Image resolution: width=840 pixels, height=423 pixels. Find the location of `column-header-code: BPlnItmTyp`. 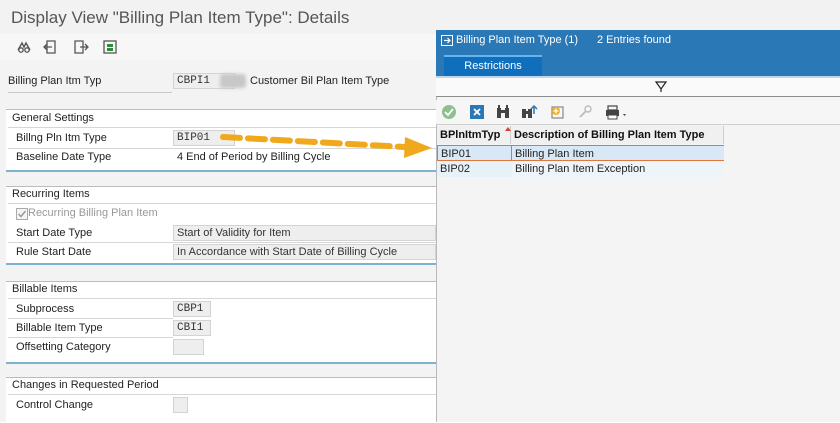

column-header-code: BPlnItmTyp is located at coordinates (474, 135).